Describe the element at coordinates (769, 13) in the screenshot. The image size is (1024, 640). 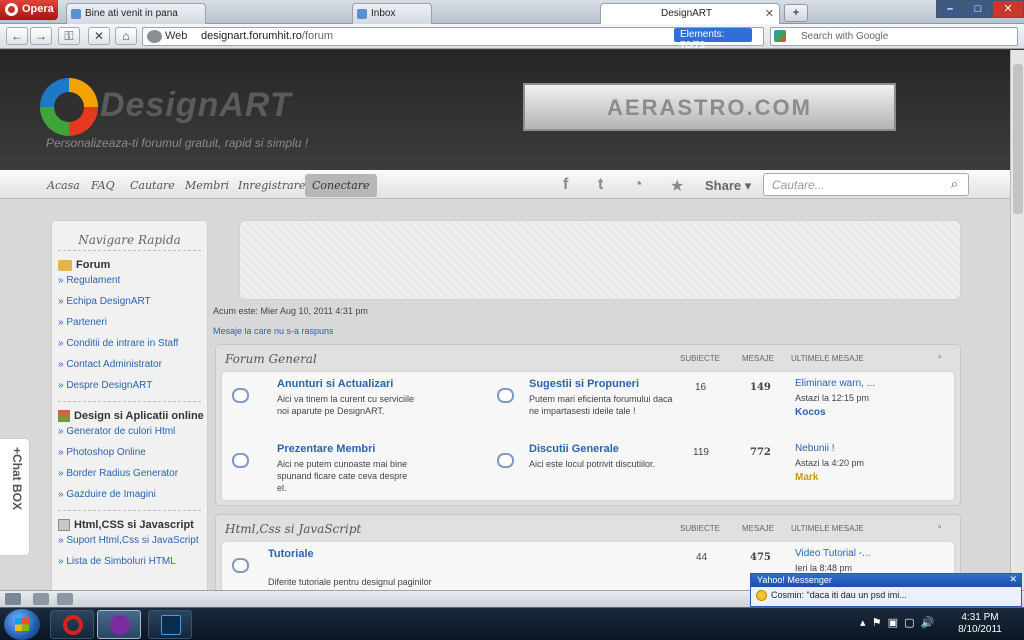
I see `tab-close-icon: ✕` at that location.